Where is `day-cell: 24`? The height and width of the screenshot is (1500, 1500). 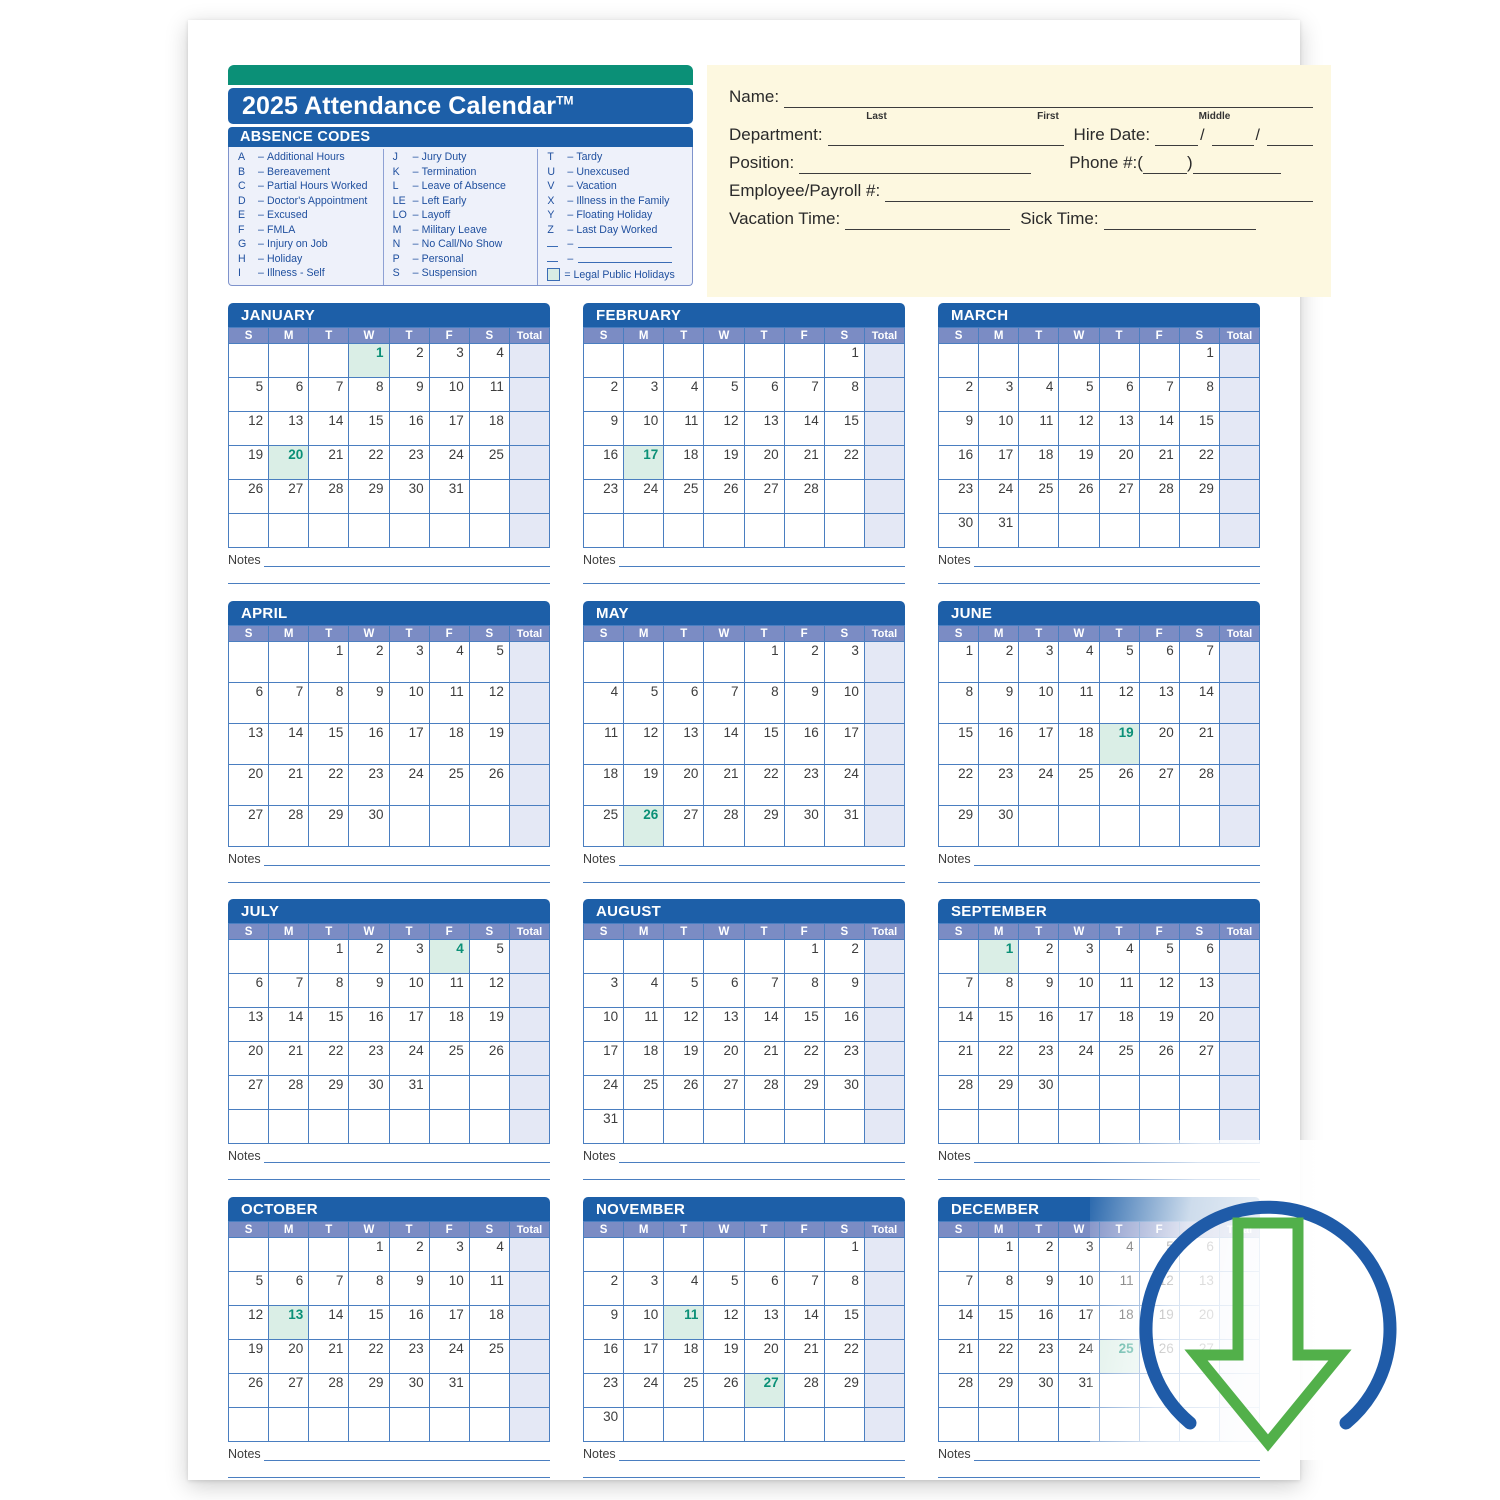
day-cell: 24 is located at coordinates (1079, 1058).